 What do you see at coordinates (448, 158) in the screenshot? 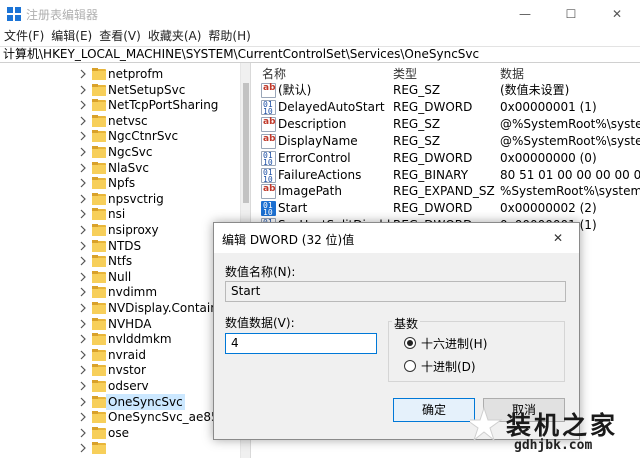
I see `value-row: ErrorControl REG_DWORD 0x00000000 (0)` at bounding box center [448, 158].